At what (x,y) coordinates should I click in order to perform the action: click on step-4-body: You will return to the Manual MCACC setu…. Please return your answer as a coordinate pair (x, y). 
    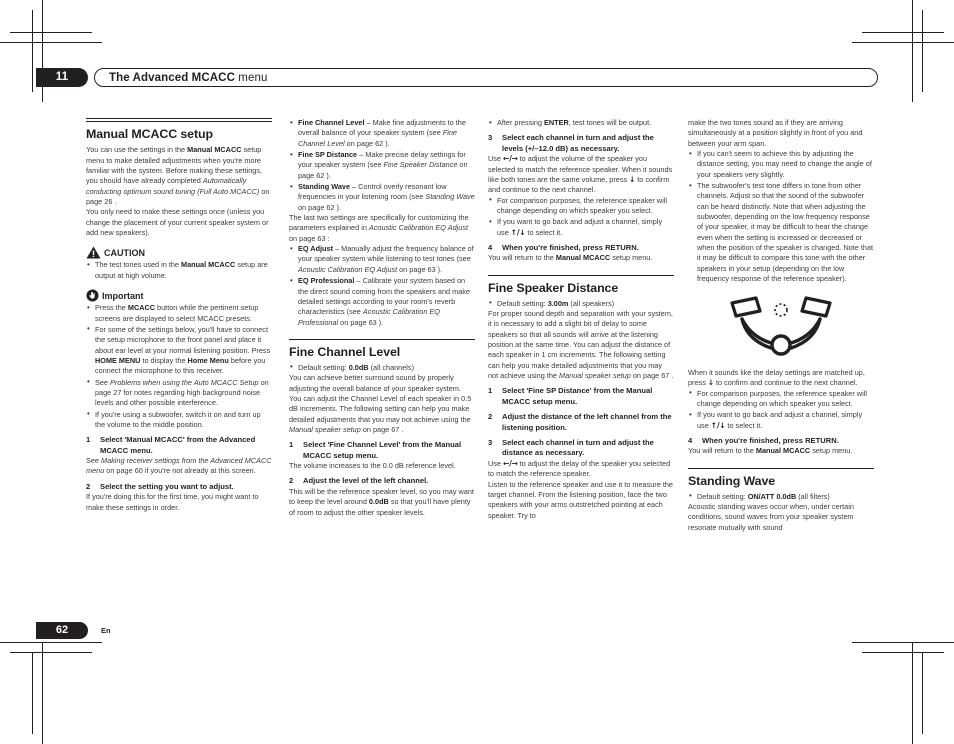
    Looking at the image, I should click on (581, 258).